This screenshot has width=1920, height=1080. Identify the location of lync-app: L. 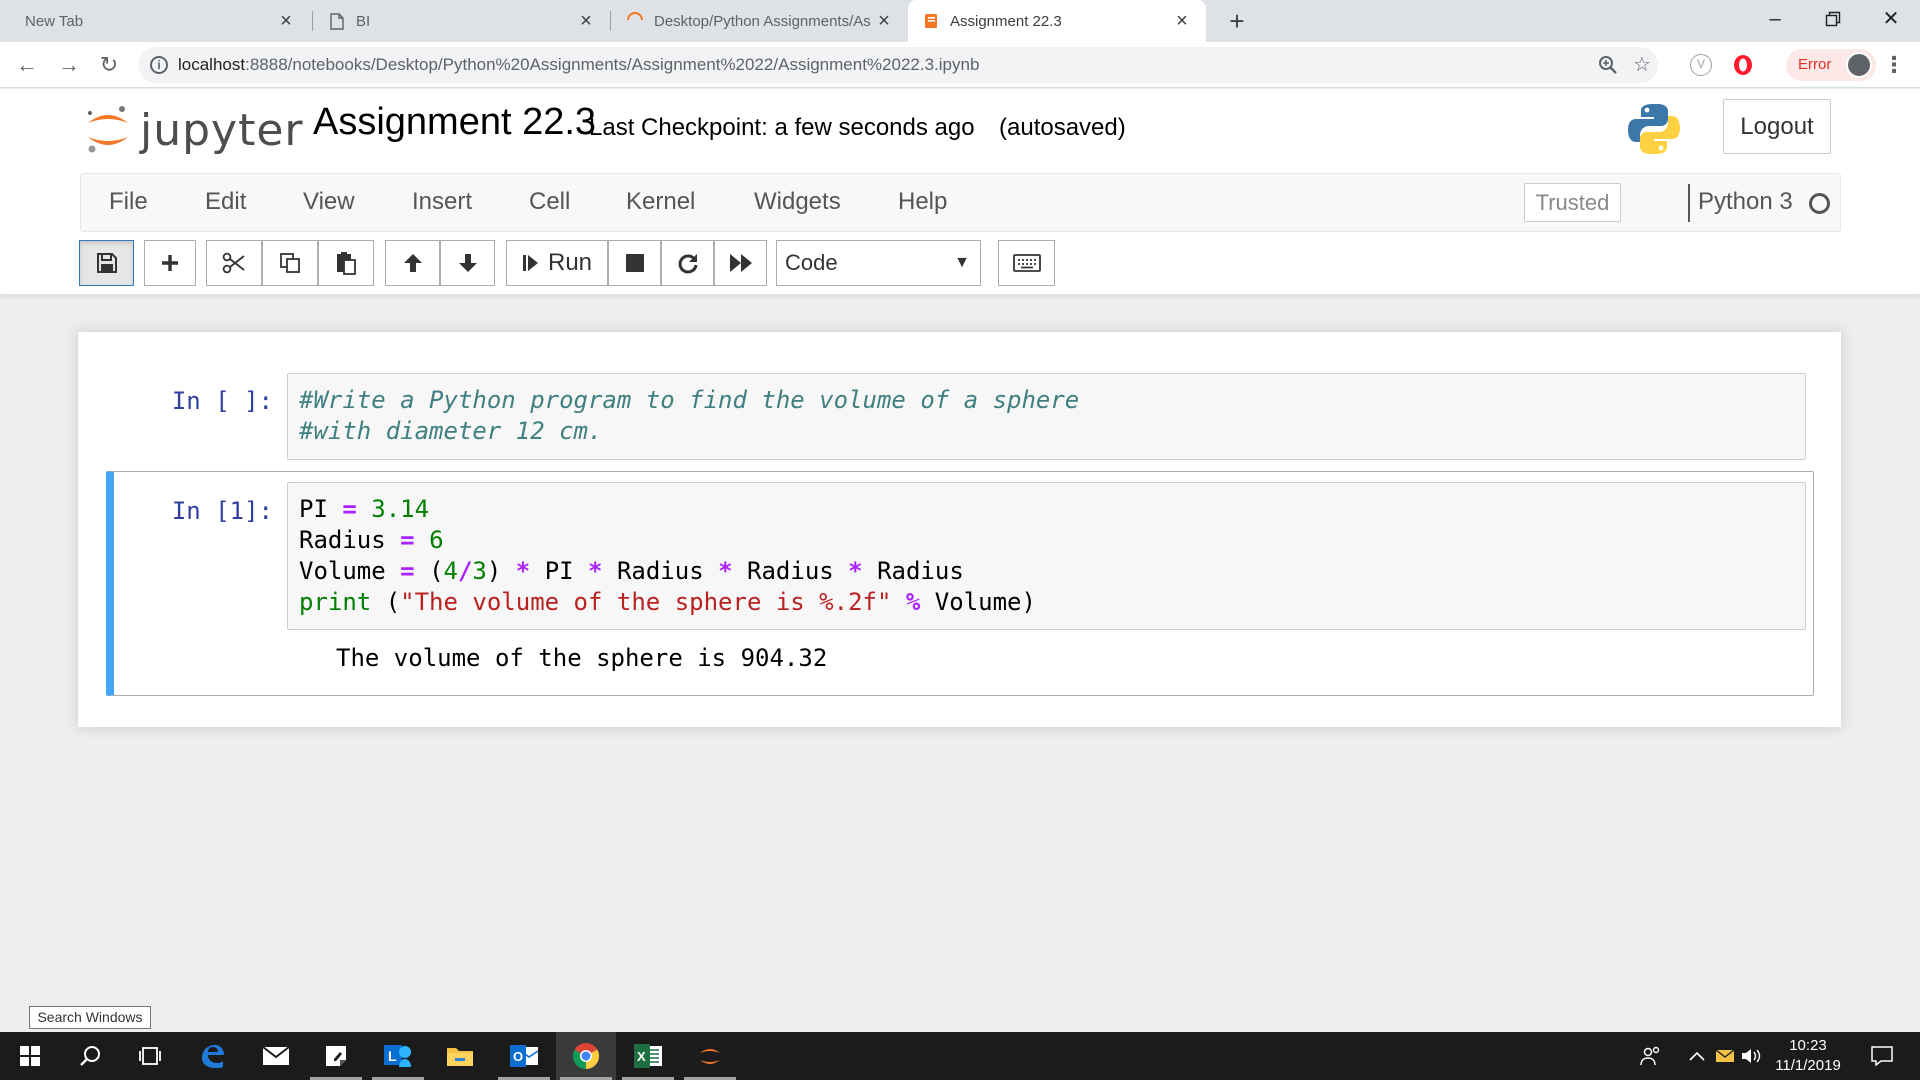
(398, 1056).